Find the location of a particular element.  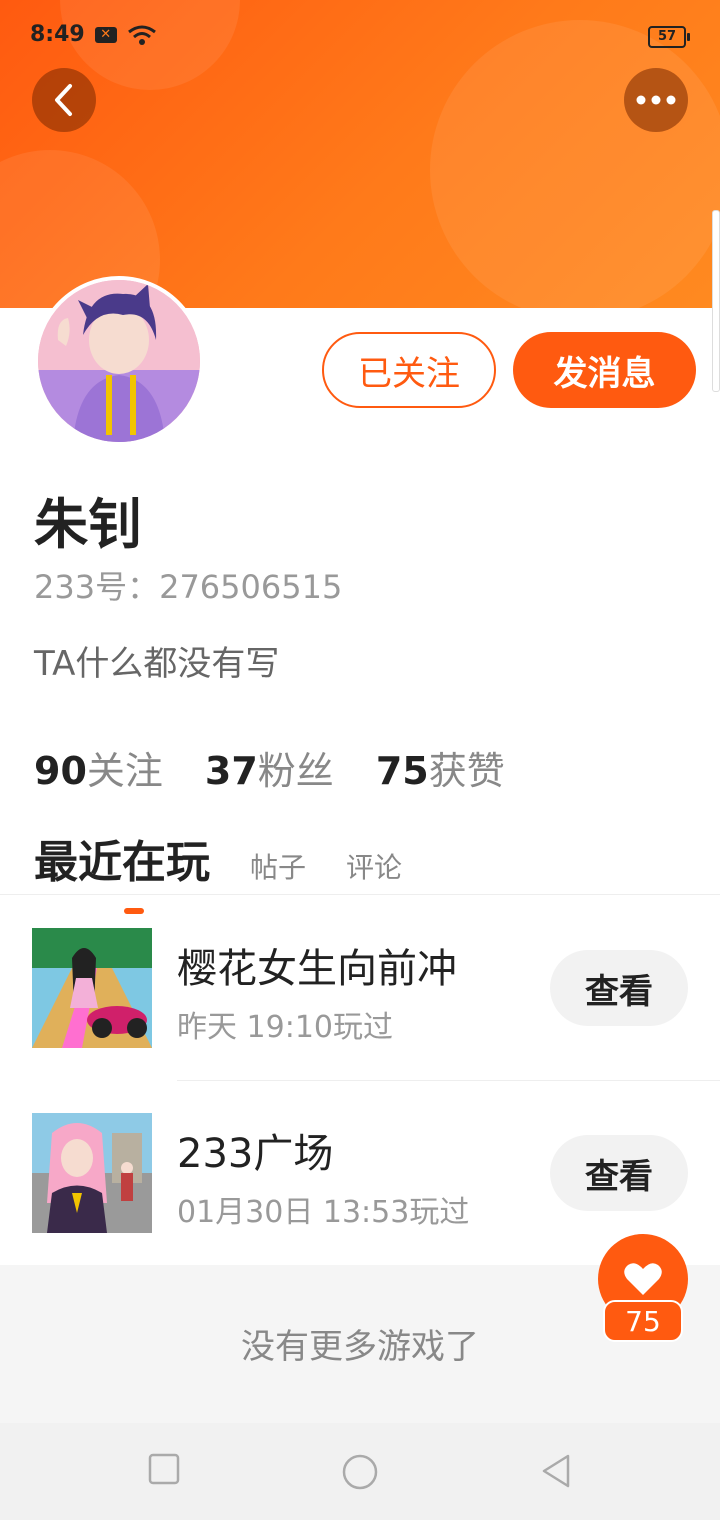

stat-value: 37 is located at coordinates (231, 771).